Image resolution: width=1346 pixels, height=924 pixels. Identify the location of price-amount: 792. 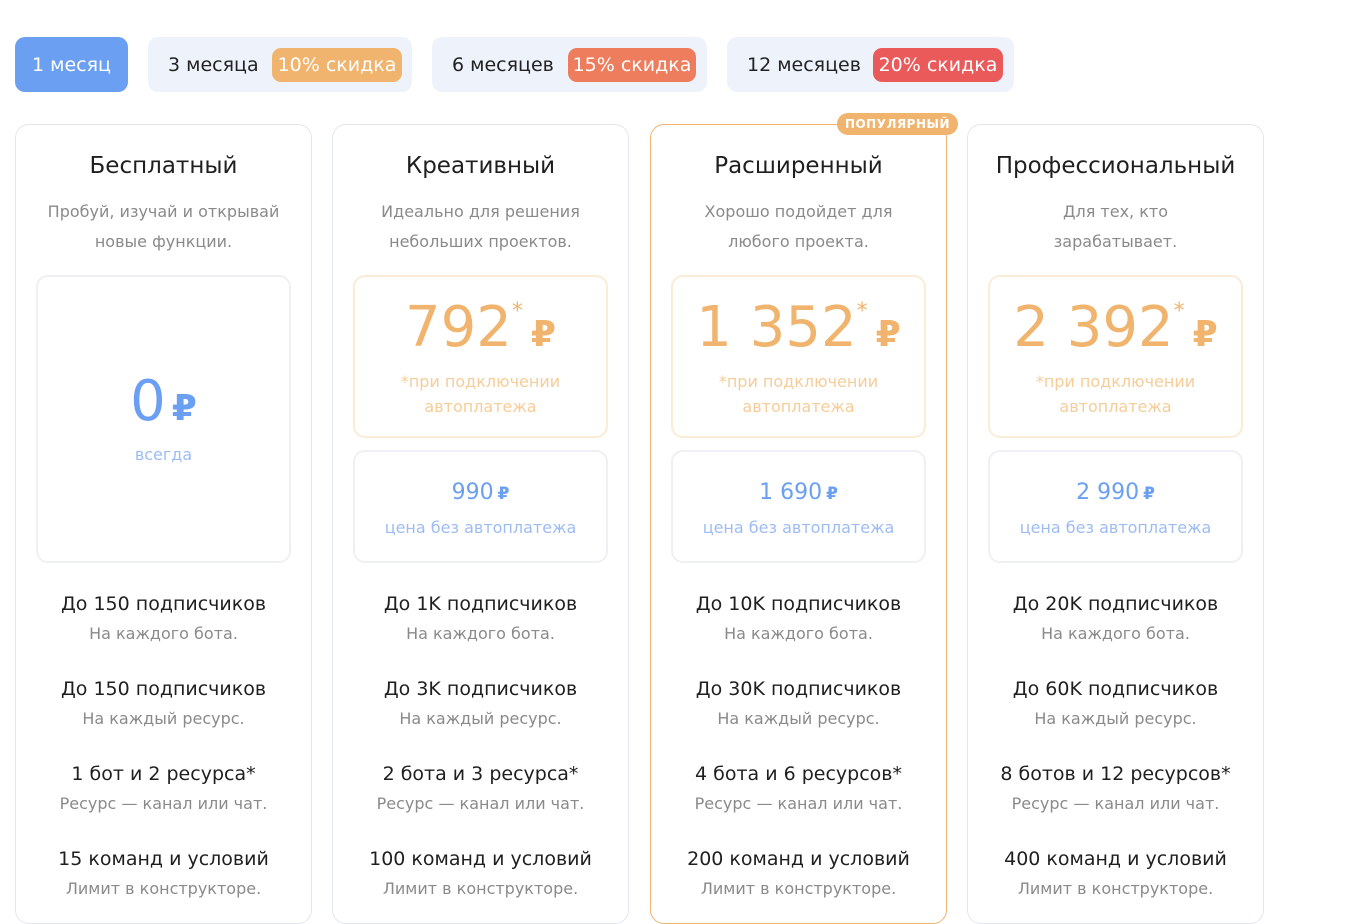
(458, 327).